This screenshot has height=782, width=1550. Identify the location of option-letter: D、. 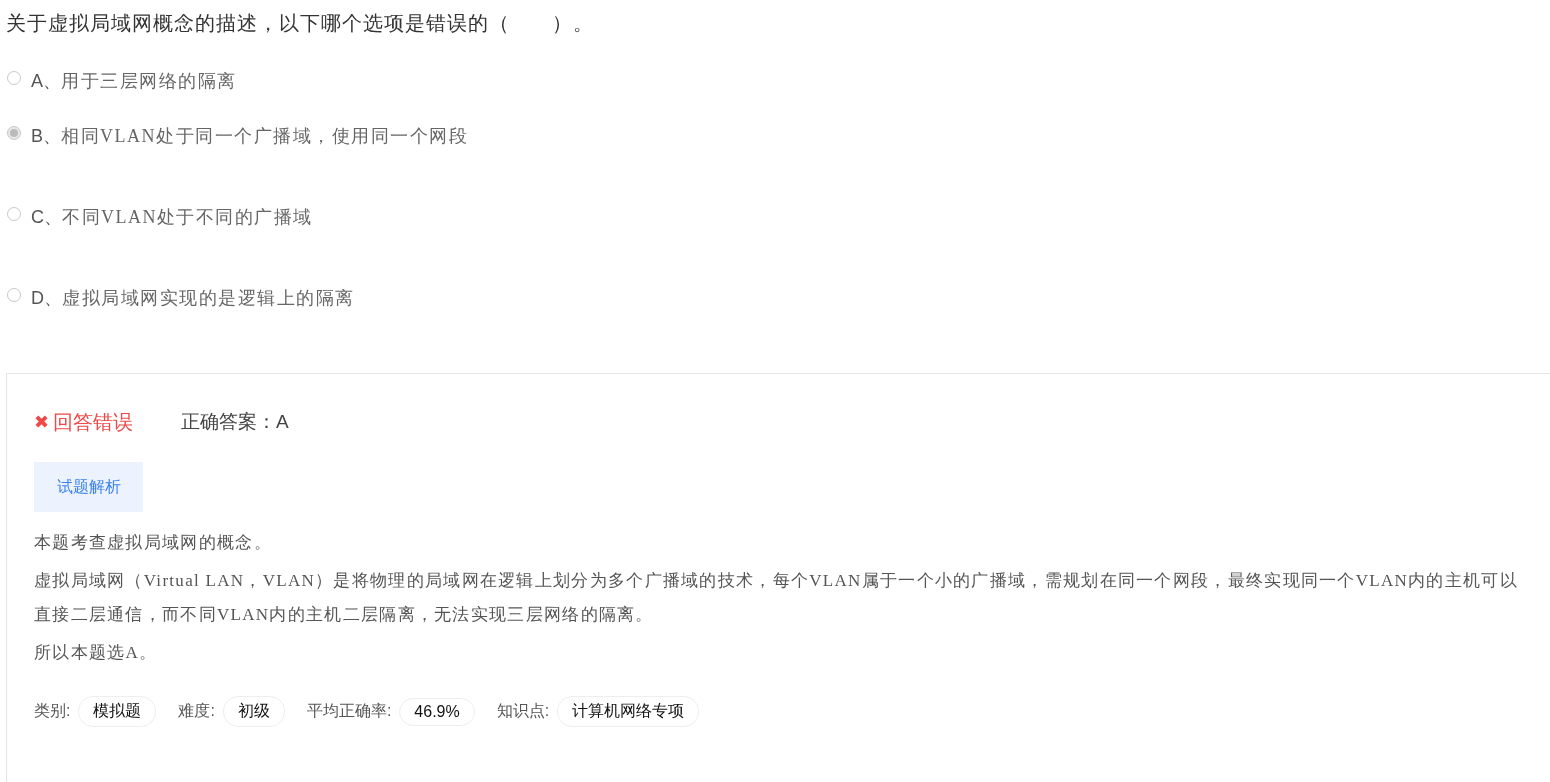
(46, 298).